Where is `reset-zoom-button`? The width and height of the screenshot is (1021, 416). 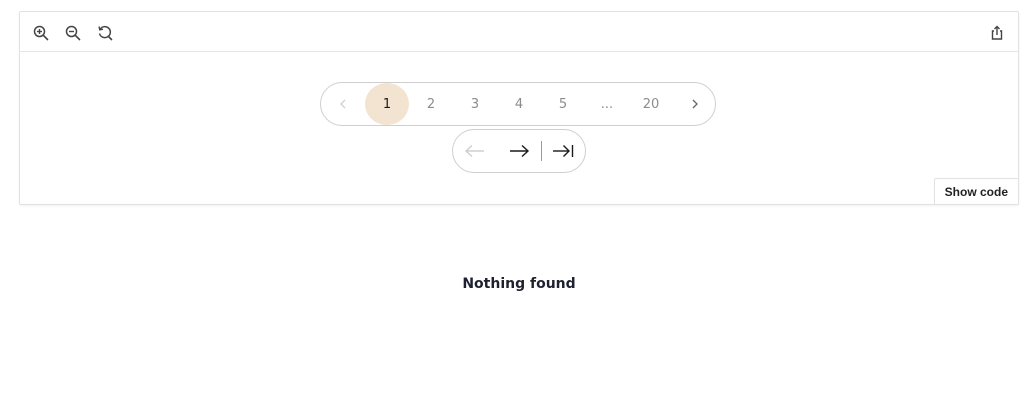 reset-zoom-button is located at coordinates (105, 33).